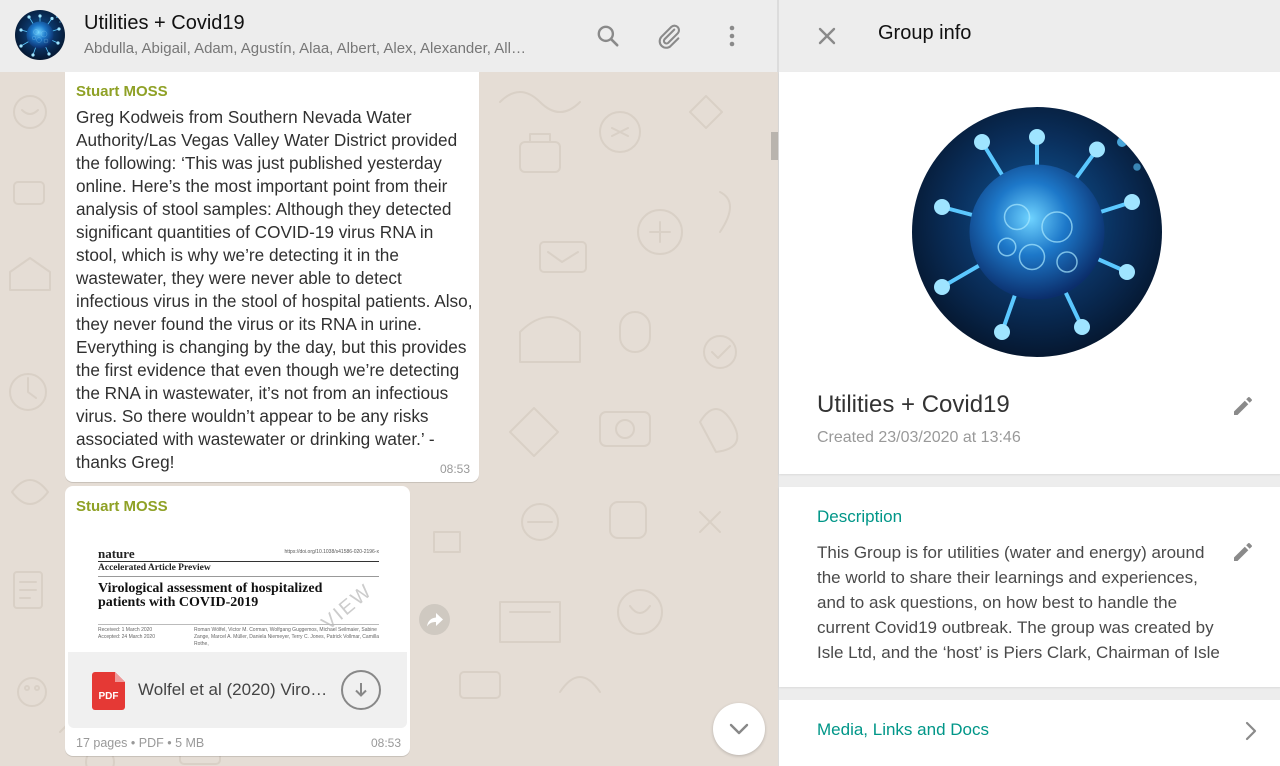 This screenshot has width=1280, height=766. I want to click on media-links-docs-row: Media, Links and Docs, so click(1029, 733).